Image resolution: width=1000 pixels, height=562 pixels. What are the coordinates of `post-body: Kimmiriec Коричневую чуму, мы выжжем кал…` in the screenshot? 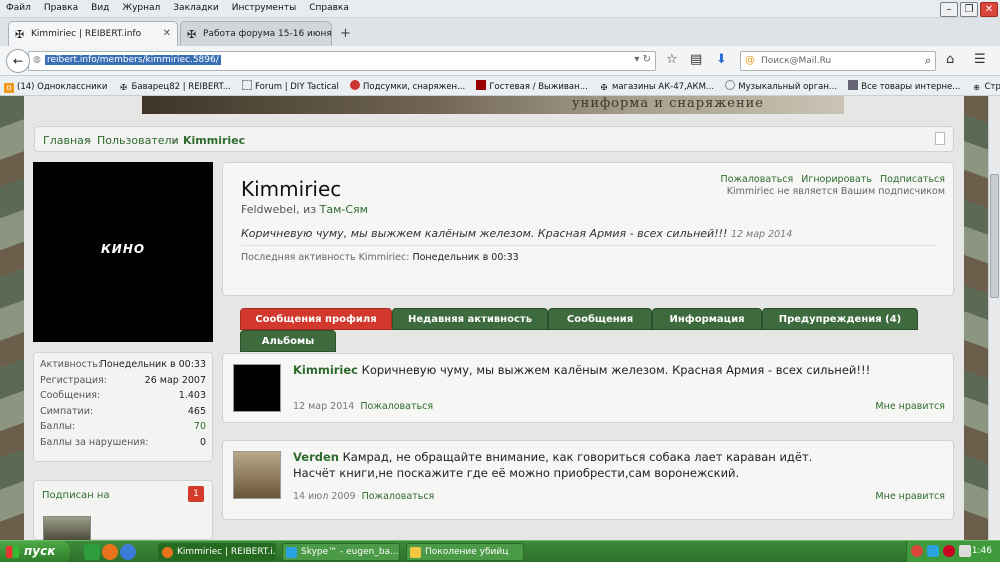 It's located at (581, 370).